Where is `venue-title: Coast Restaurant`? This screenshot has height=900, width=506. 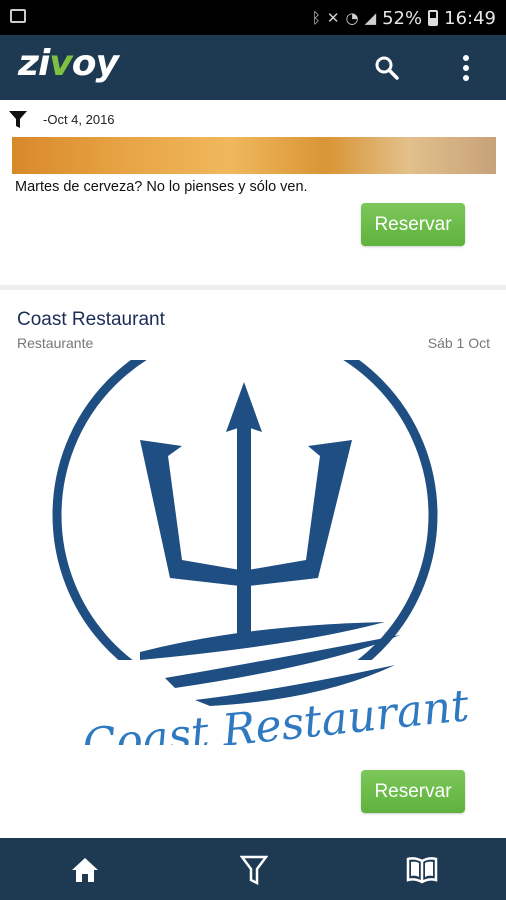
venue-title: Coast Restaurant is located at coordinates (91, 320).